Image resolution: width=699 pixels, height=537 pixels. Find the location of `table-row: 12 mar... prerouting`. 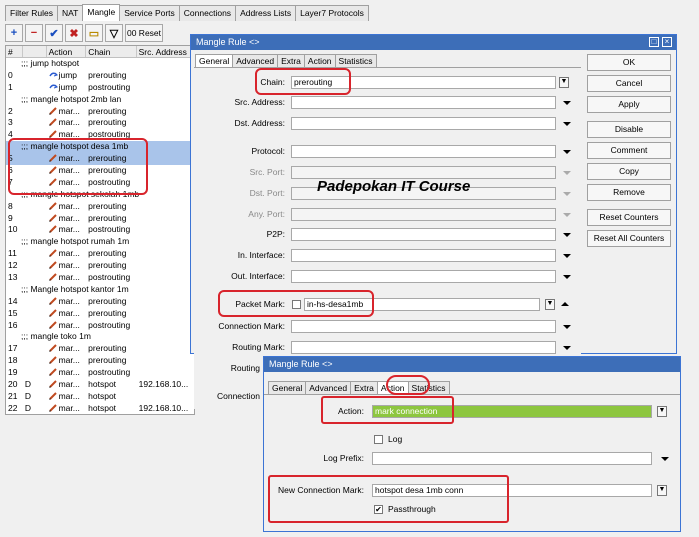

table-row: 12 mar... prerouting is located at coordinates (100, 266).